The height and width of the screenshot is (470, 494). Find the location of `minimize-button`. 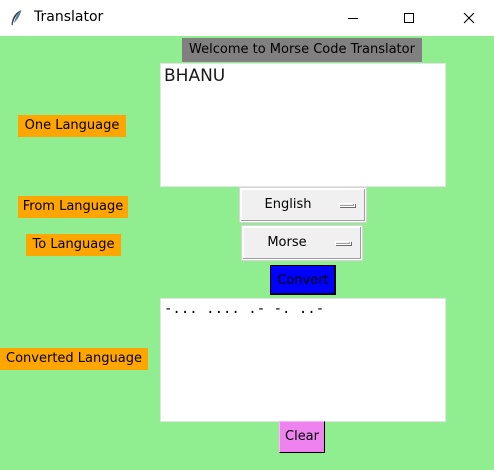

minimize-button is located at coordinates (353, 18).